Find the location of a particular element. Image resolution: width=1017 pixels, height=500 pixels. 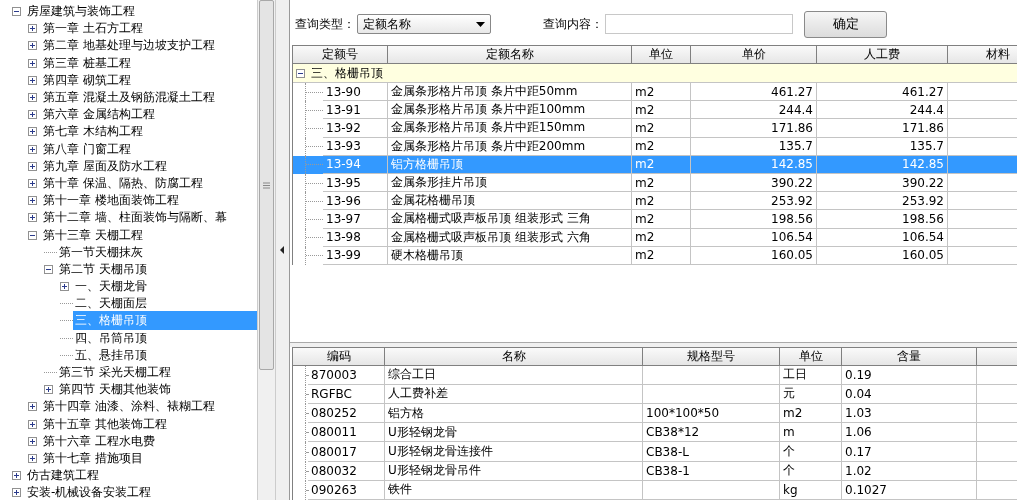

tree-item: 第十四章 油漆、涂料、裱糊工程 is located at coordinates (129, 407).